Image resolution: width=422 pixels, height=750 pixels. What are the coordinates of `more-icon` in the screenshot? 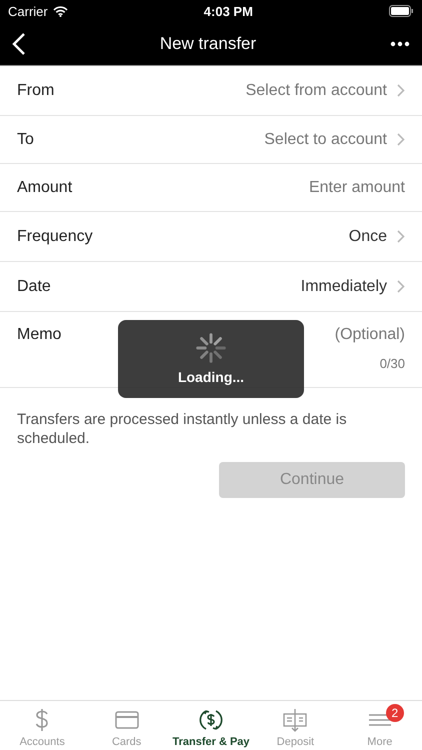 It's located at (400, 43).